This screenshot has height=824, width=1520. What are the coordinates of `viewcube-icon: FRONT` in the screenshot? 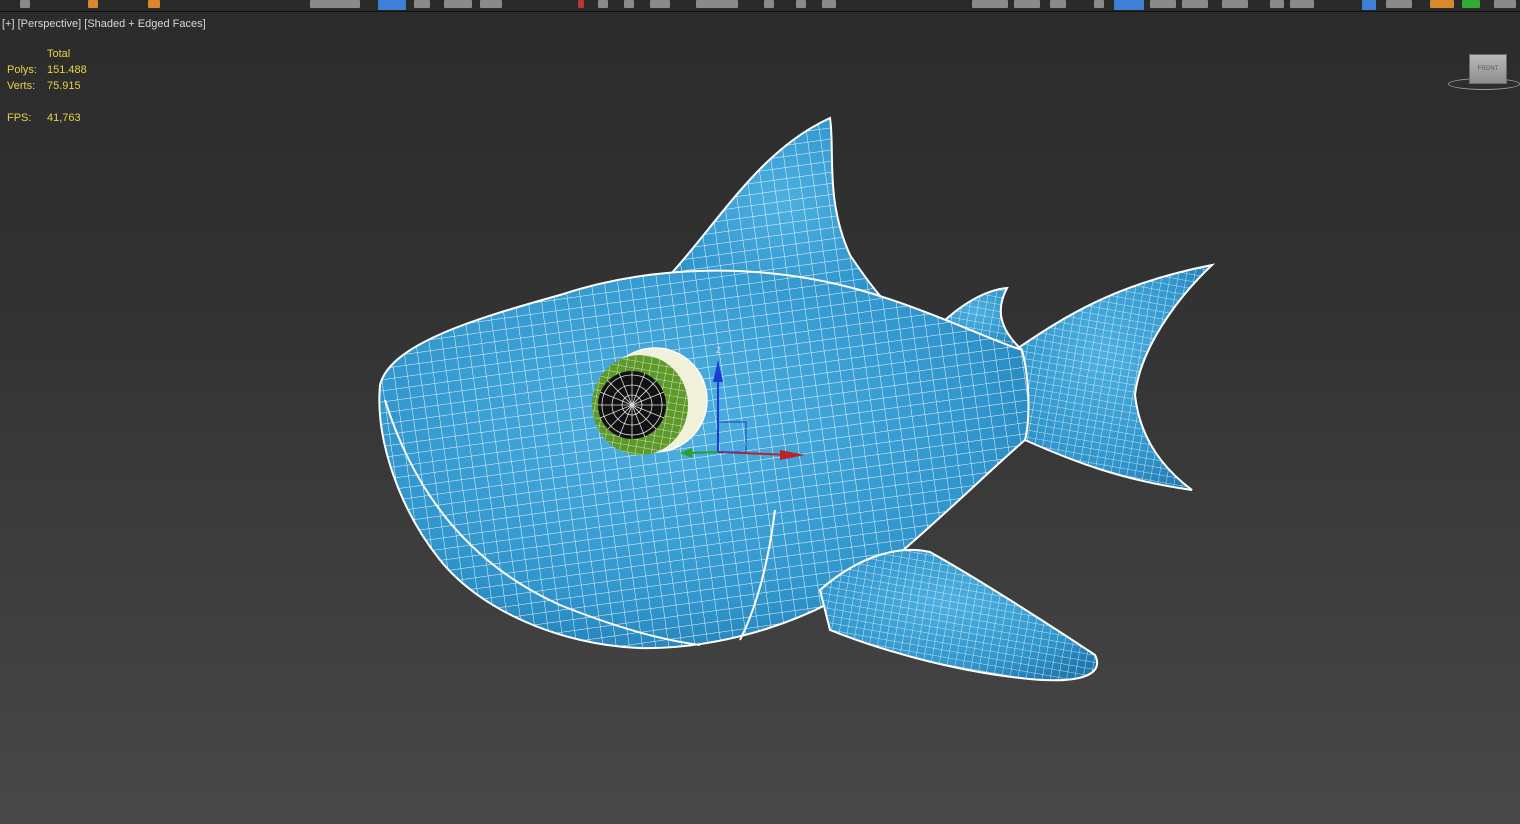 It's located at (1483, 71).